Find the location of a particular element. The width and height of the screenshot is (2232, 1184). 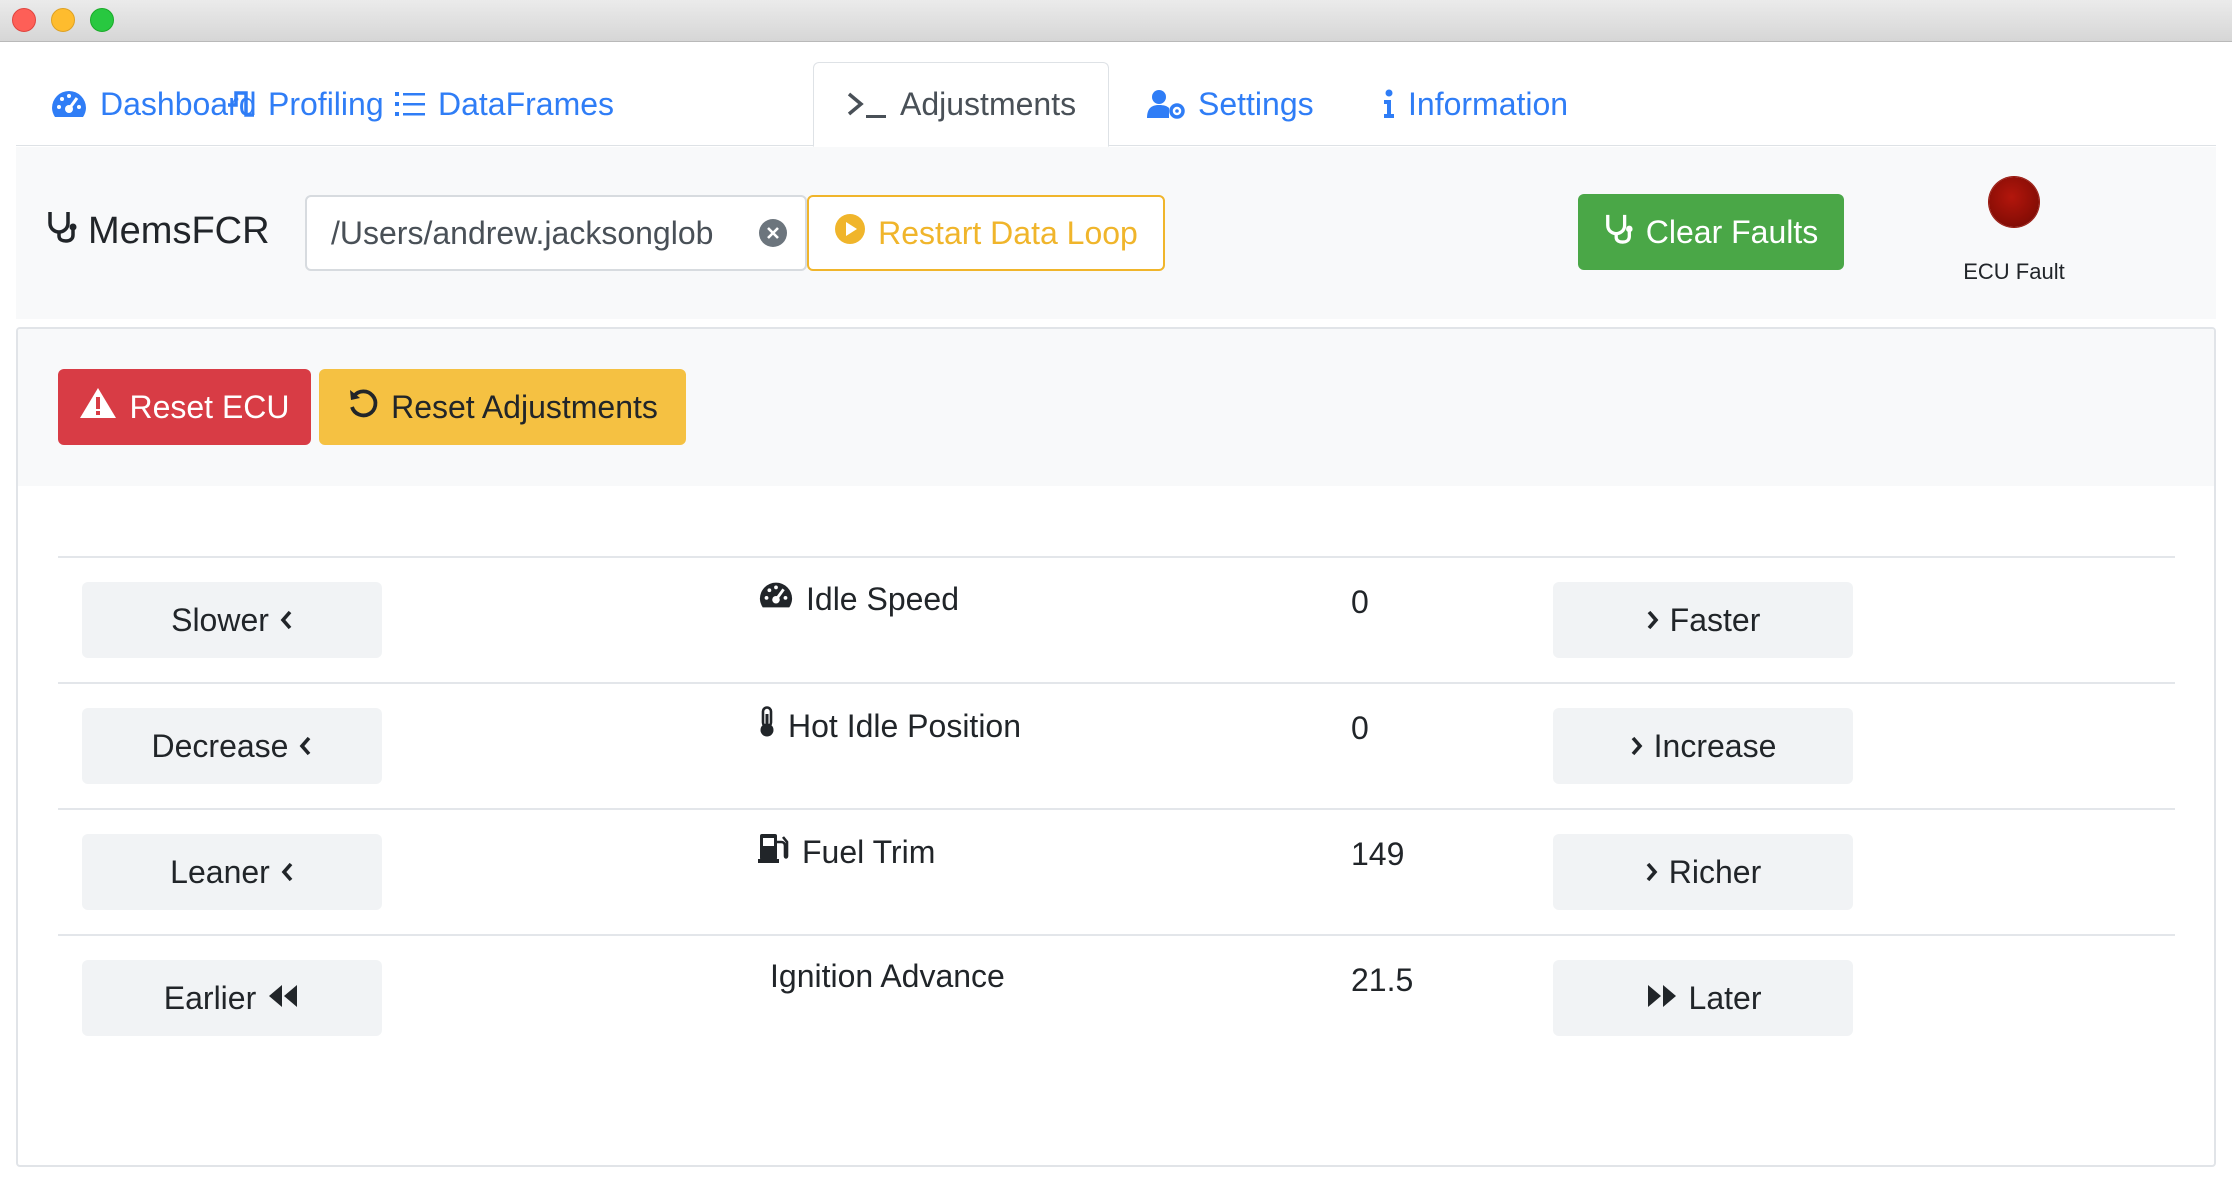

param-ignition-advance: Ignition Advance is located at coordinates (887, 976).